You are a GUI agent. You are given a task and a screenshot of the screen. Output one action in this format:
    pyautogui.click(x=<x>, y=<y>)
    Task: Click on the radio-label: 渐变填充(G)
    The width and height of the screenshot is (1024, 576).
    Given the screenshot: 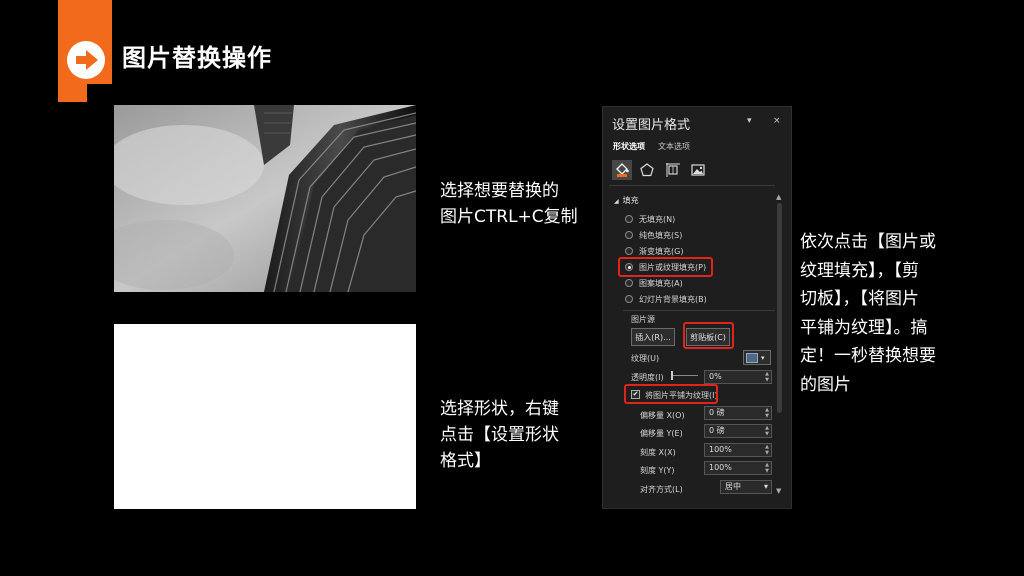 What is the action you would take?
    pyautogui.click(x=661, y=251)
    